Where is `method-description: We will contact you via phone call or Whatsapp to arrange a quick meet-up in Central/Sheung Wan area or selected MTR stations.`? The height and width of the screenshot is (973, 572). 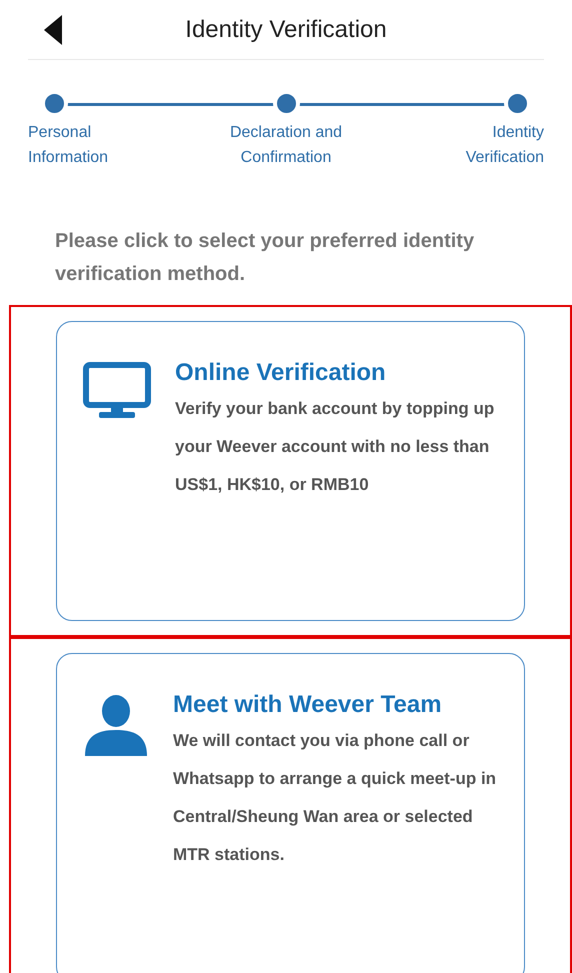 method-description: We will contact you via phone call or Whatsapp to arrange a quick meet-up in Central/Sheung Wan area or selected MTR stations. is located at coordinates (335, 798).